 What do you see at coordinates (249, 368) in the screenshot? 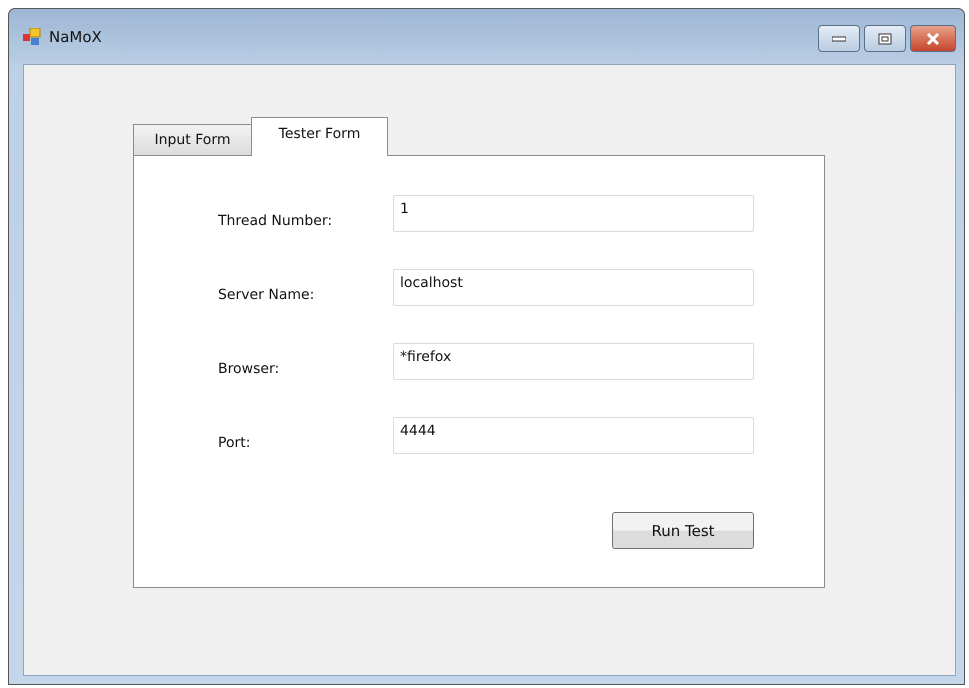
I see `field-label: Browser:` at bounding box center [249, 368].